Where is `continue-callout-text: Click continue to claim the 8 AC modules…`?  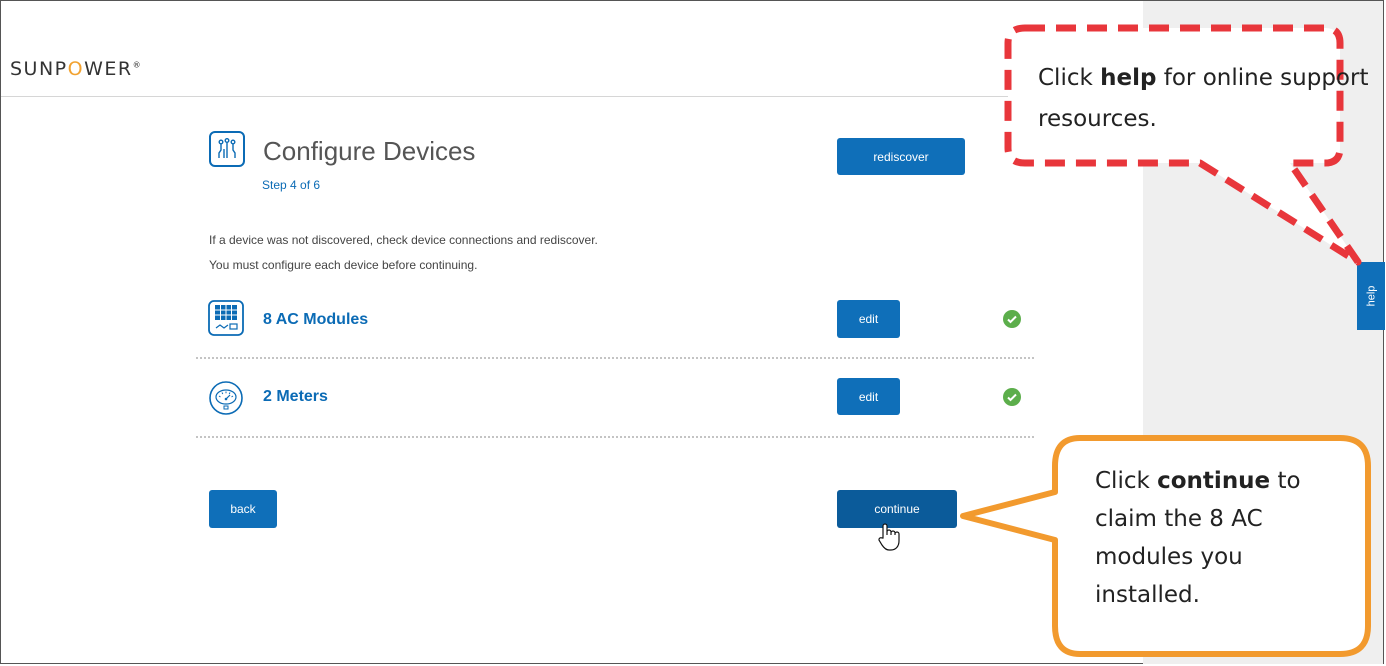 continue-callout-text: Click continue to claim the 8 AC modules… is located at coordinates (1198, 538).